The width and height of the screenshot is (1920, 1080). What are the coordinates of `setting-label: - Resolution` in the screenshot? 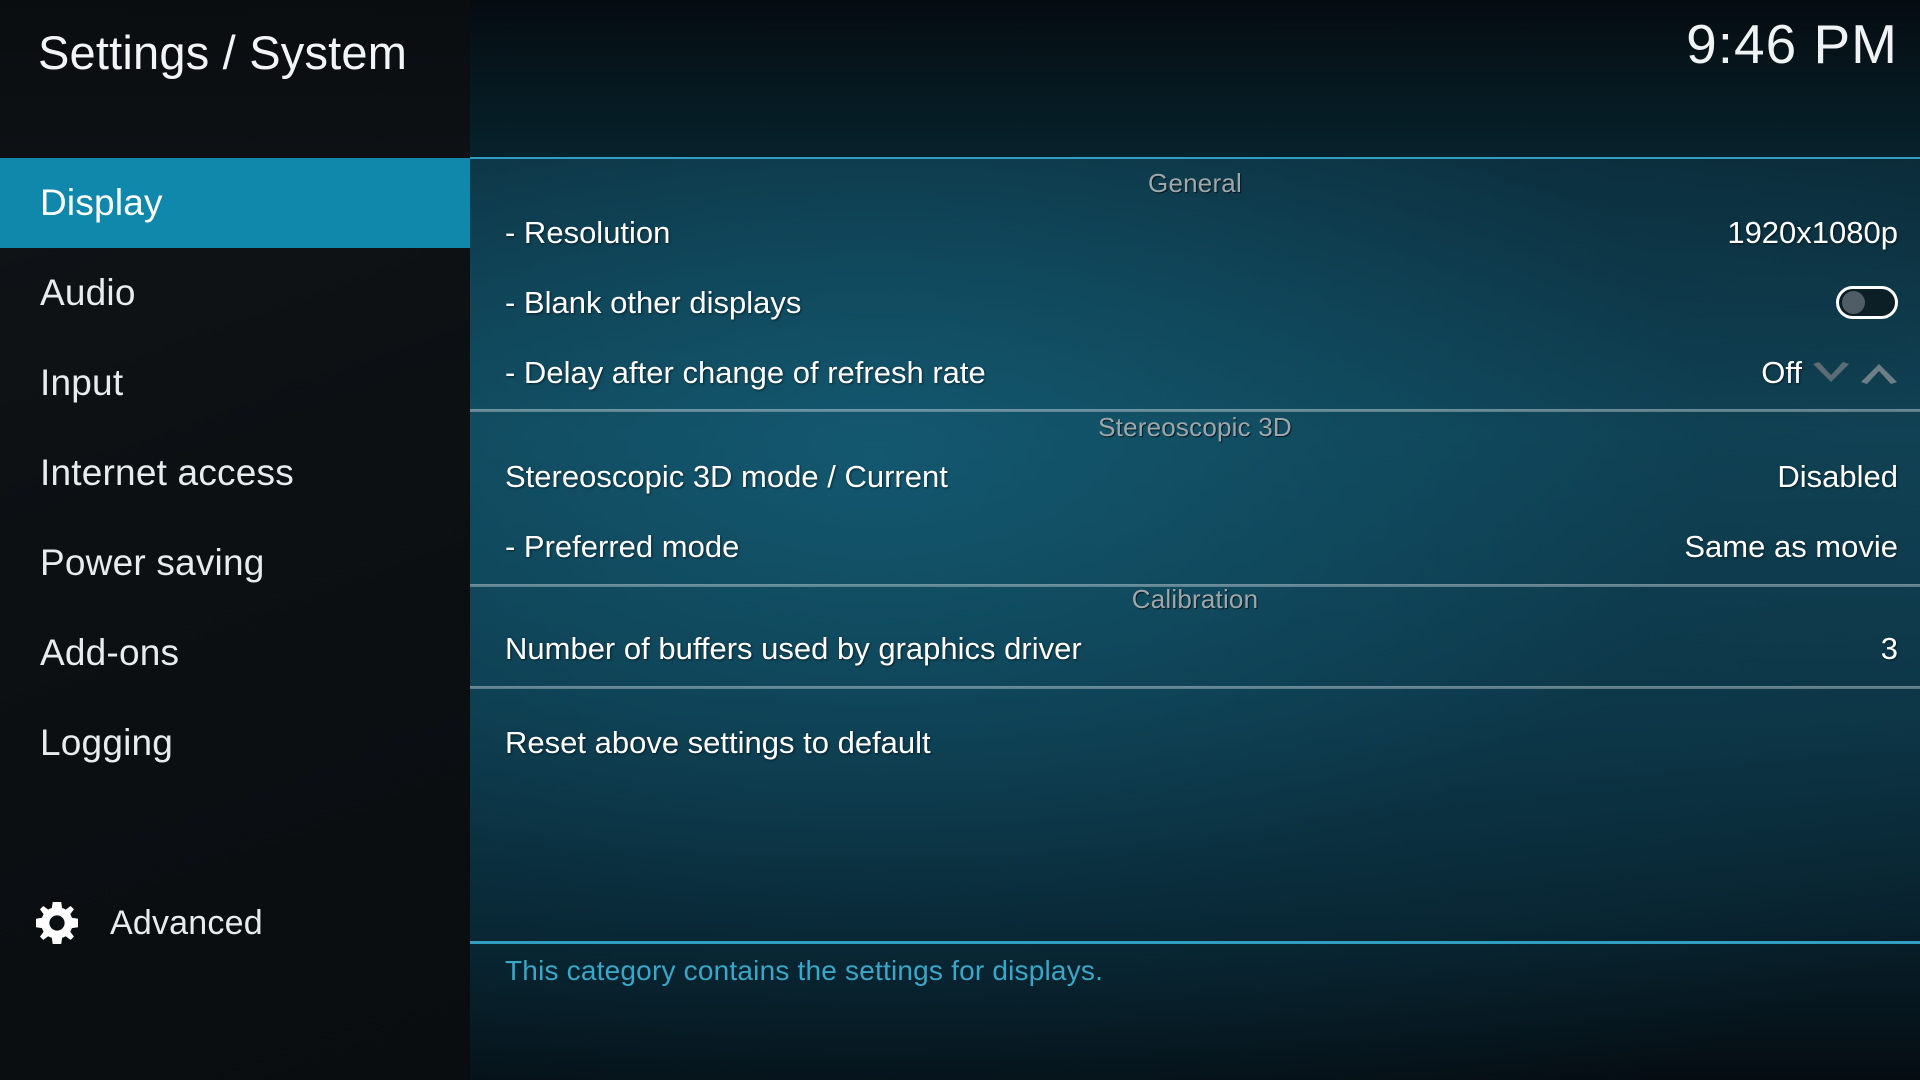 It's located at (588, 232).